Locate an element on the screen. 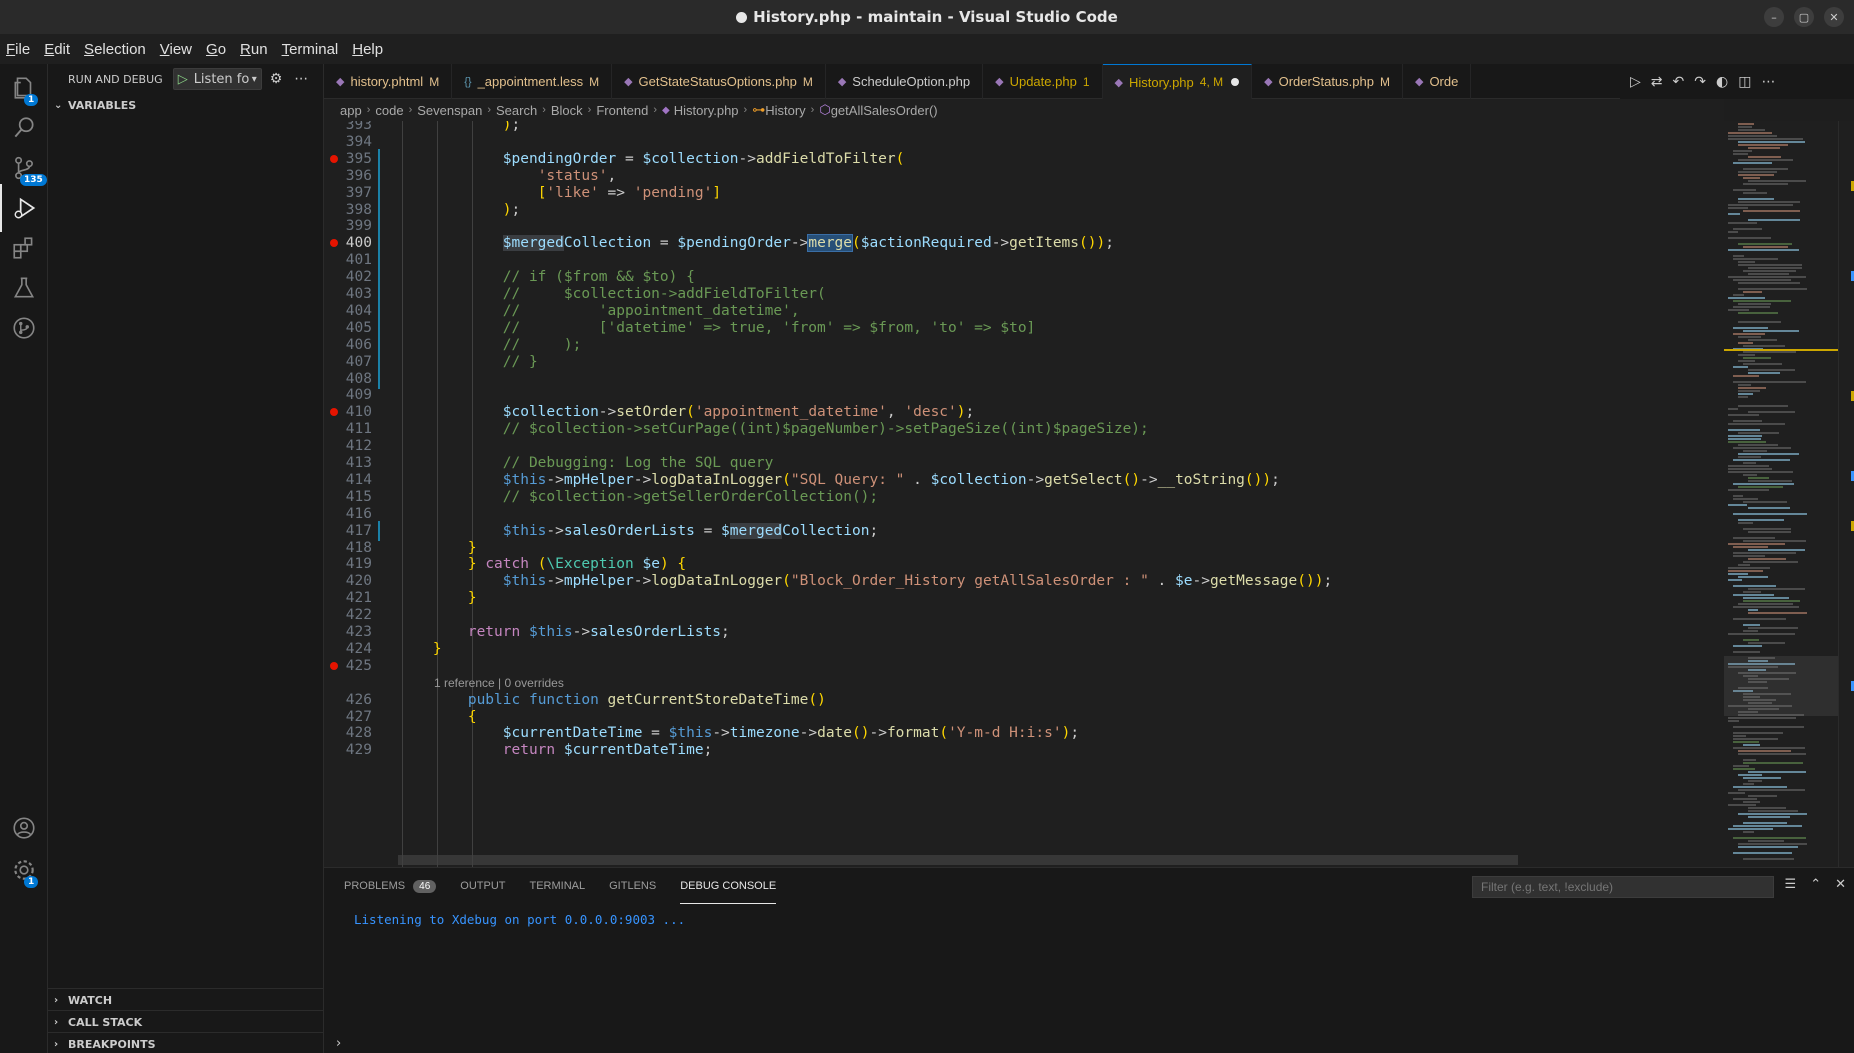 This screenshot has width=1854, height=1053. horizontal-scrollbar is located at coordinates (958, 860).